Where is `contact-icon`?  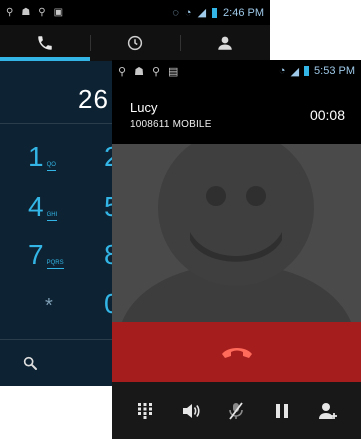 contact-icon is located at coordinates (225, 43).